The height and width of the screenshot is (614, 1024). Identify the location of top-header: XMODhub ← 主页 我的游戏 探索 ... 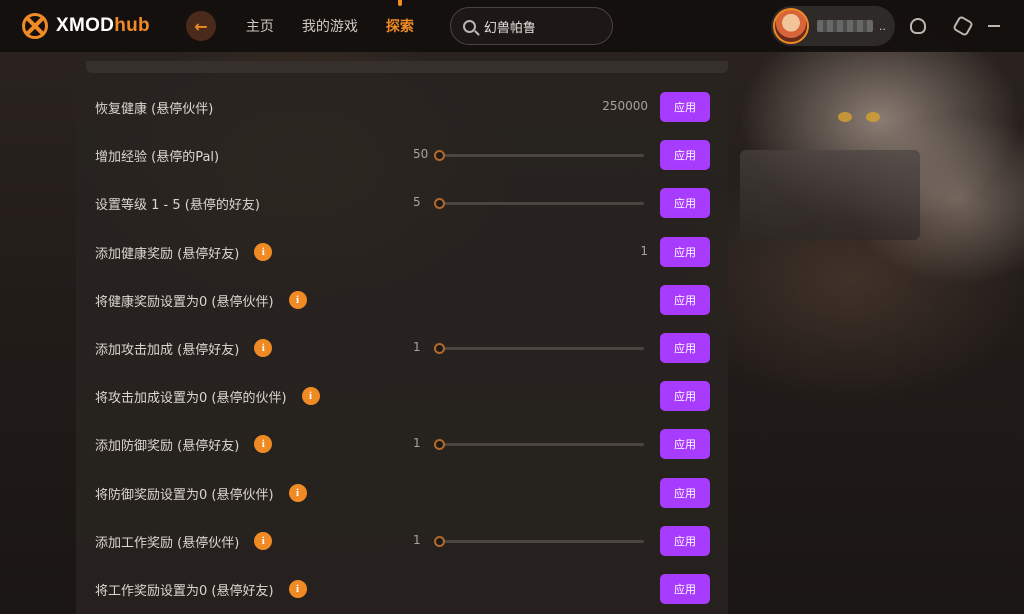
(512, 26).